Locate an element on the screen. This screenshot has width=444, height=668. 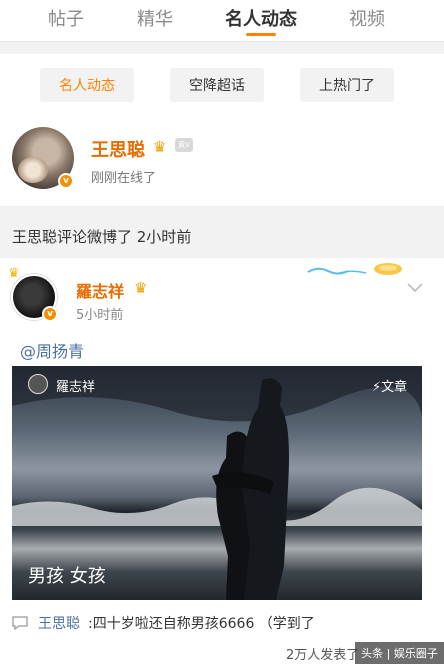
tab-posts: 帖子 is located at coordinates (66, 18).